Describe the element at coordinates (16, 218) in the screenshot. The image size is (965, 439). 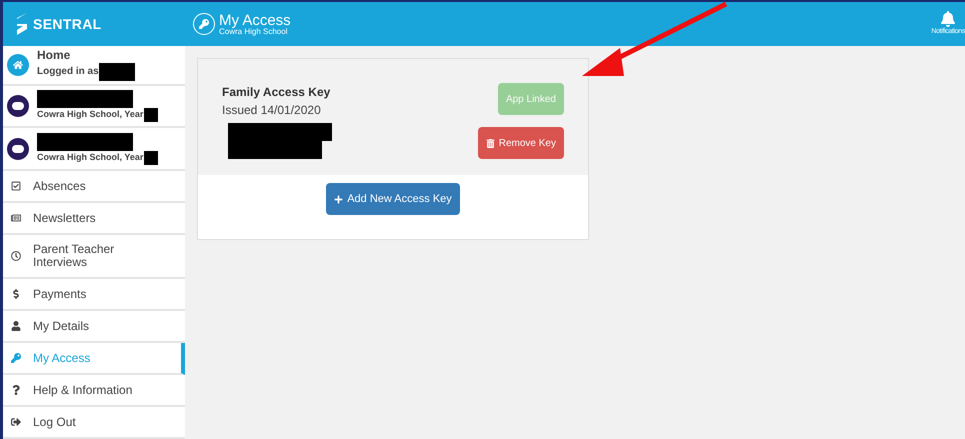
I see `newspaper-icon` at that location.